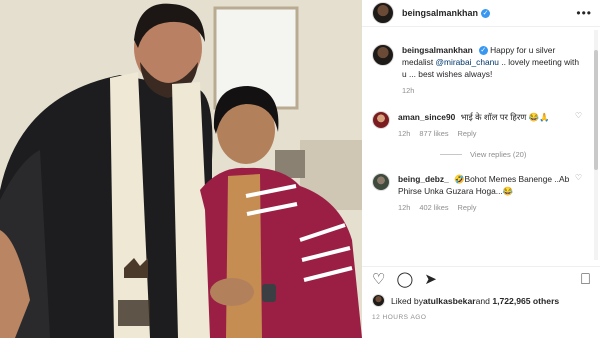  I want to click on share-icon: ➤, so click(430, 279).